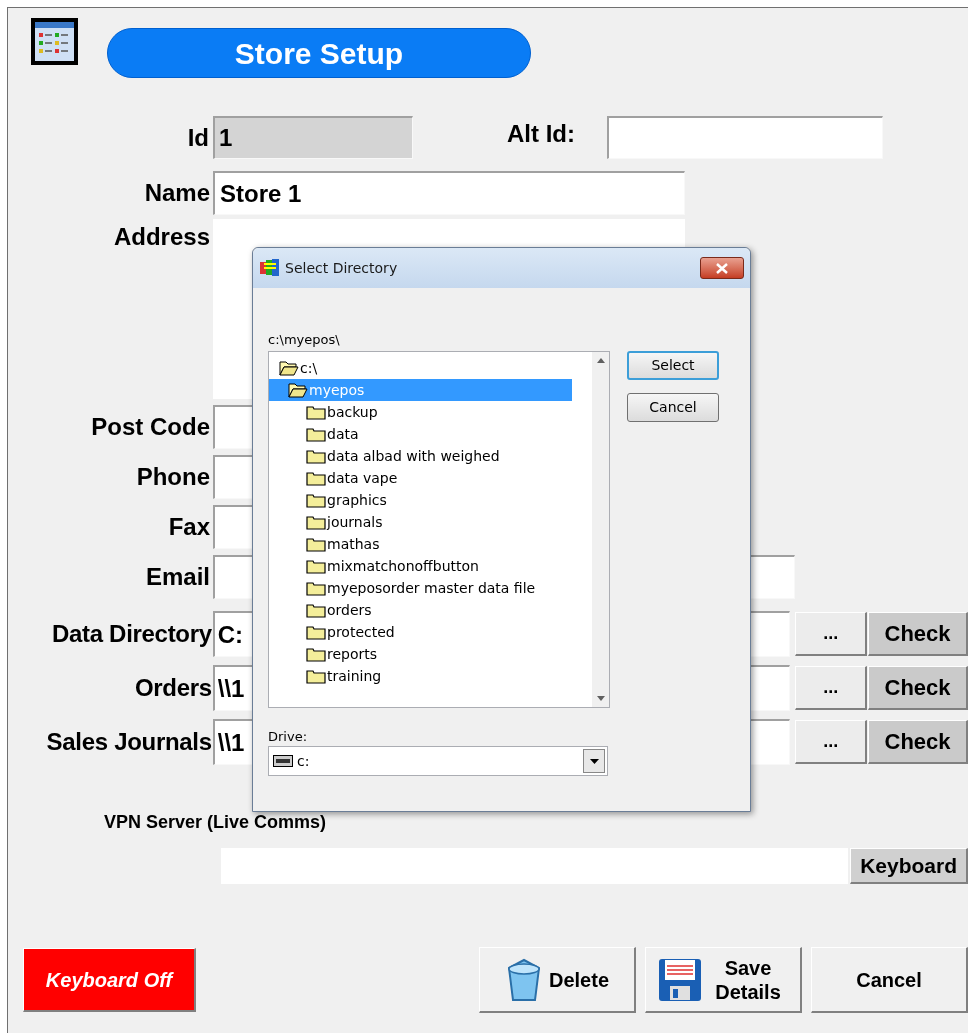 The width and height of the screenshot is (968, 1033). Describe the element at coordinates (600, 698) in the screenshot. I see `scroll-down-icon` at that location.